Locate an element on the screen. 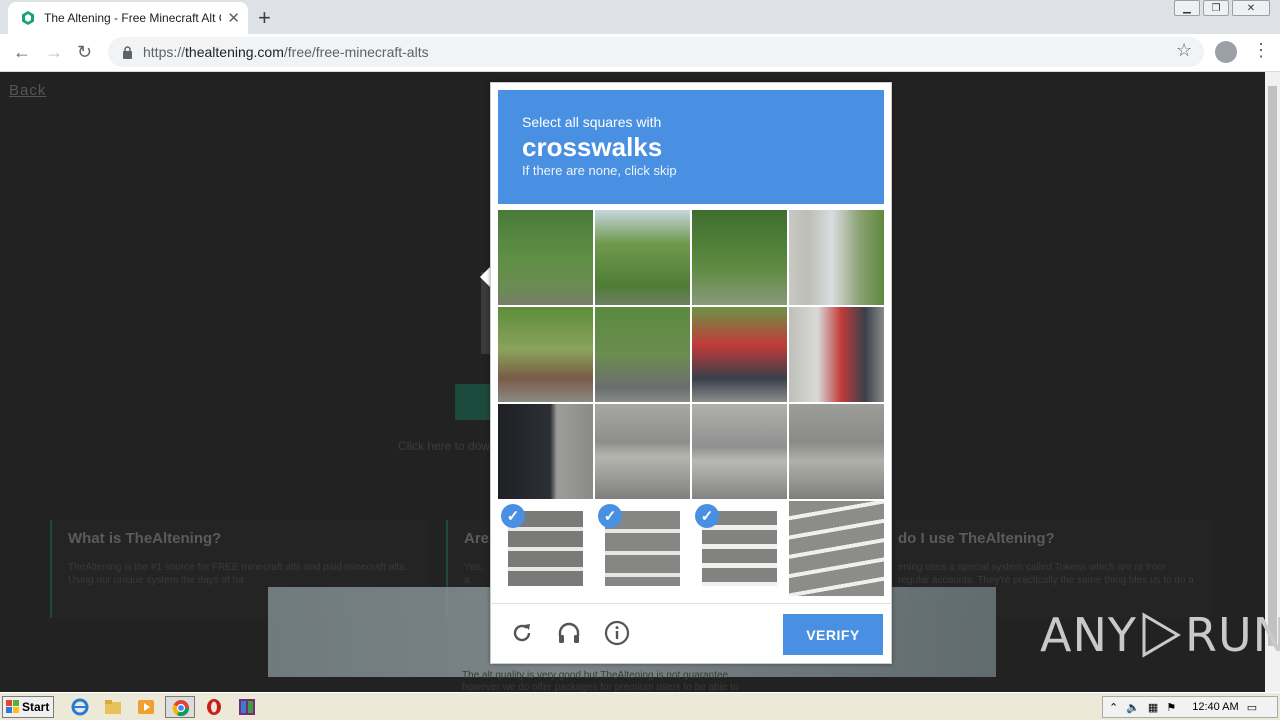 This screenshot has width=1280, height=720. play-triangle-icon is located at coordinates (1161, 635).